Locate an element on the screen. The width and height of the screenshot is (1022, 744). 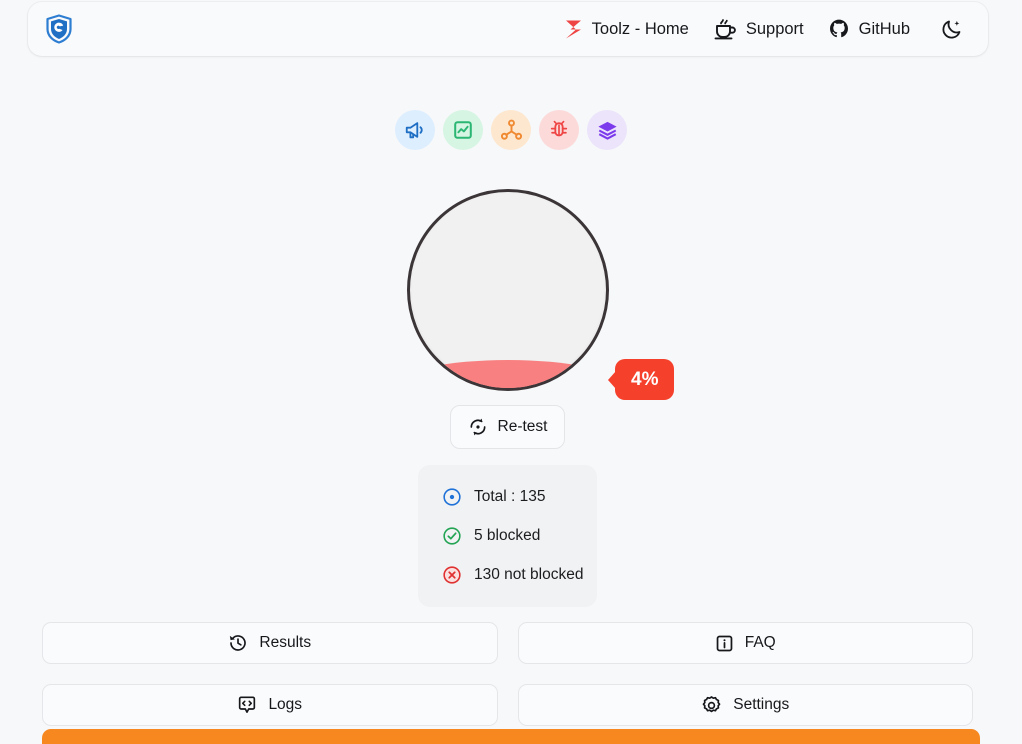
gauge-liquid-front is located at coordinates (508, 374).